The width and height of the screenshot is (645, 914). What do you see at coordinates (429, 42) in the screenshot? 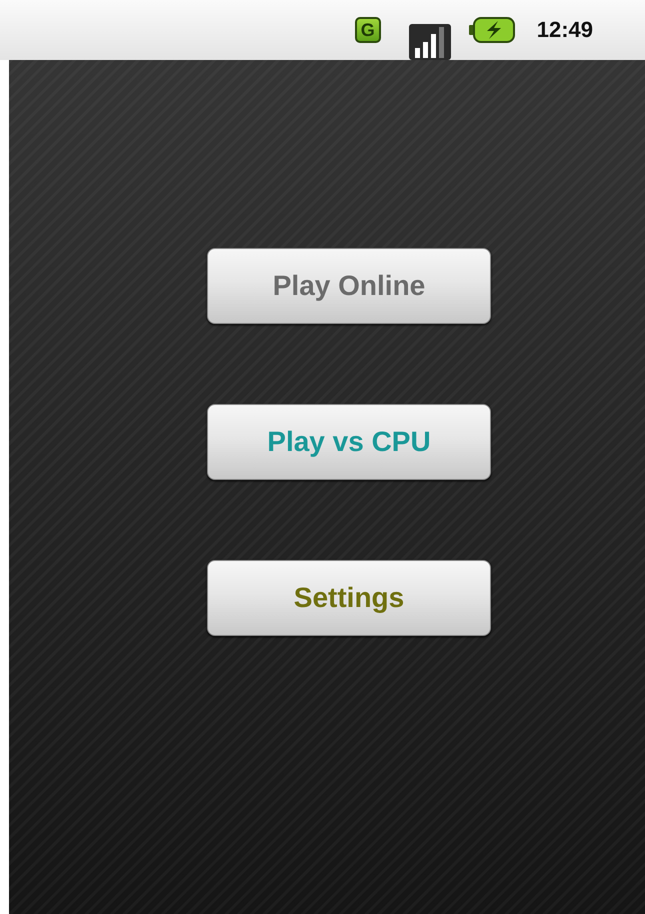
I see `signal-icon` at bounding box center [429, 42].